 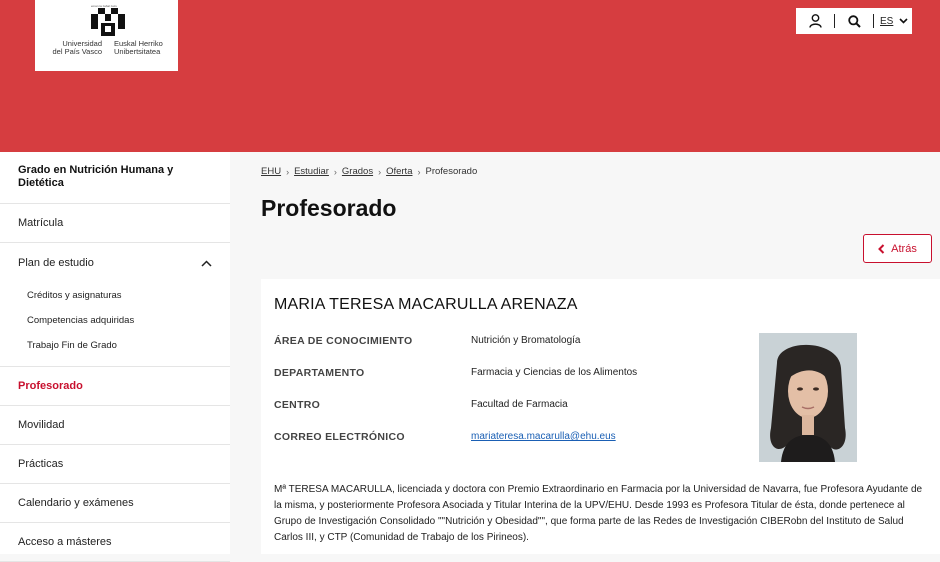 I want to click on breadcrumb-link: Estudiar, so click(x=311, y=171).